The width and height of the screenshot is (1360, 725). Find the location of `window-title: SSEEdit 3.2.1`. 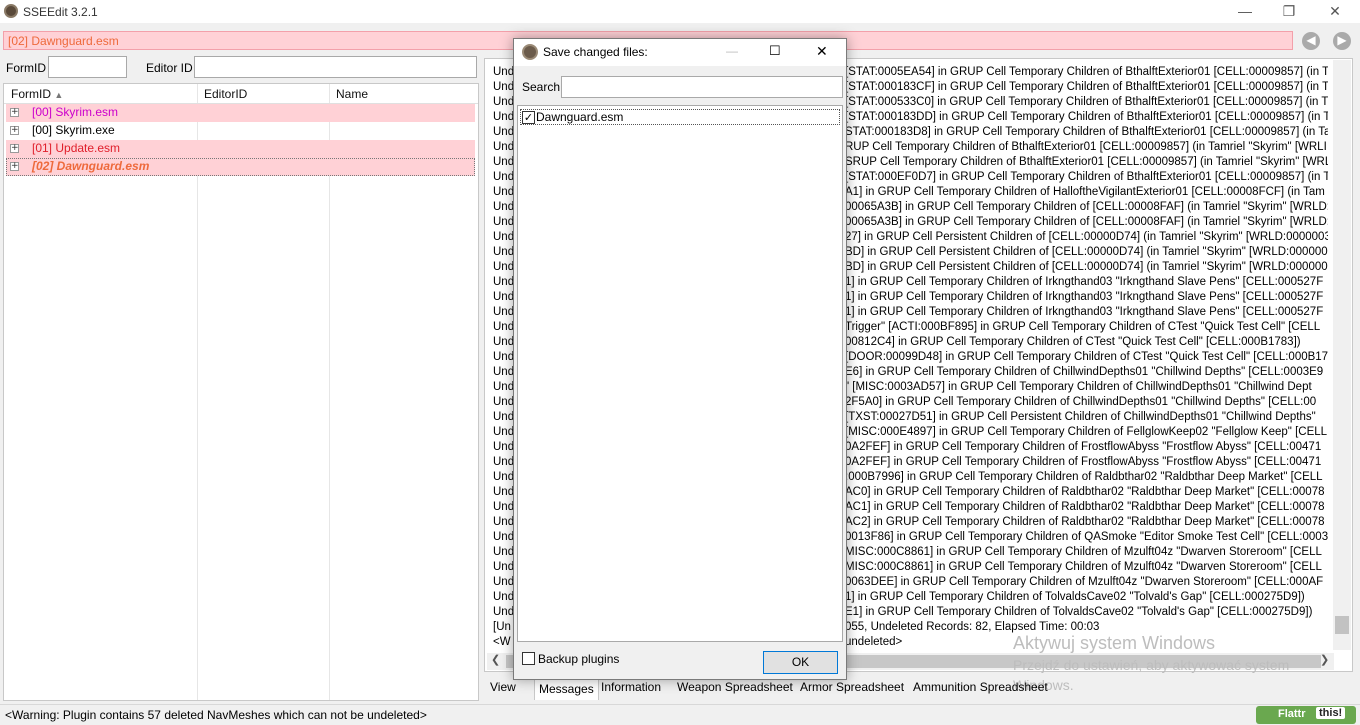

window-title: SSEEdit 3.2.1 is located at coordinates (60, 12).